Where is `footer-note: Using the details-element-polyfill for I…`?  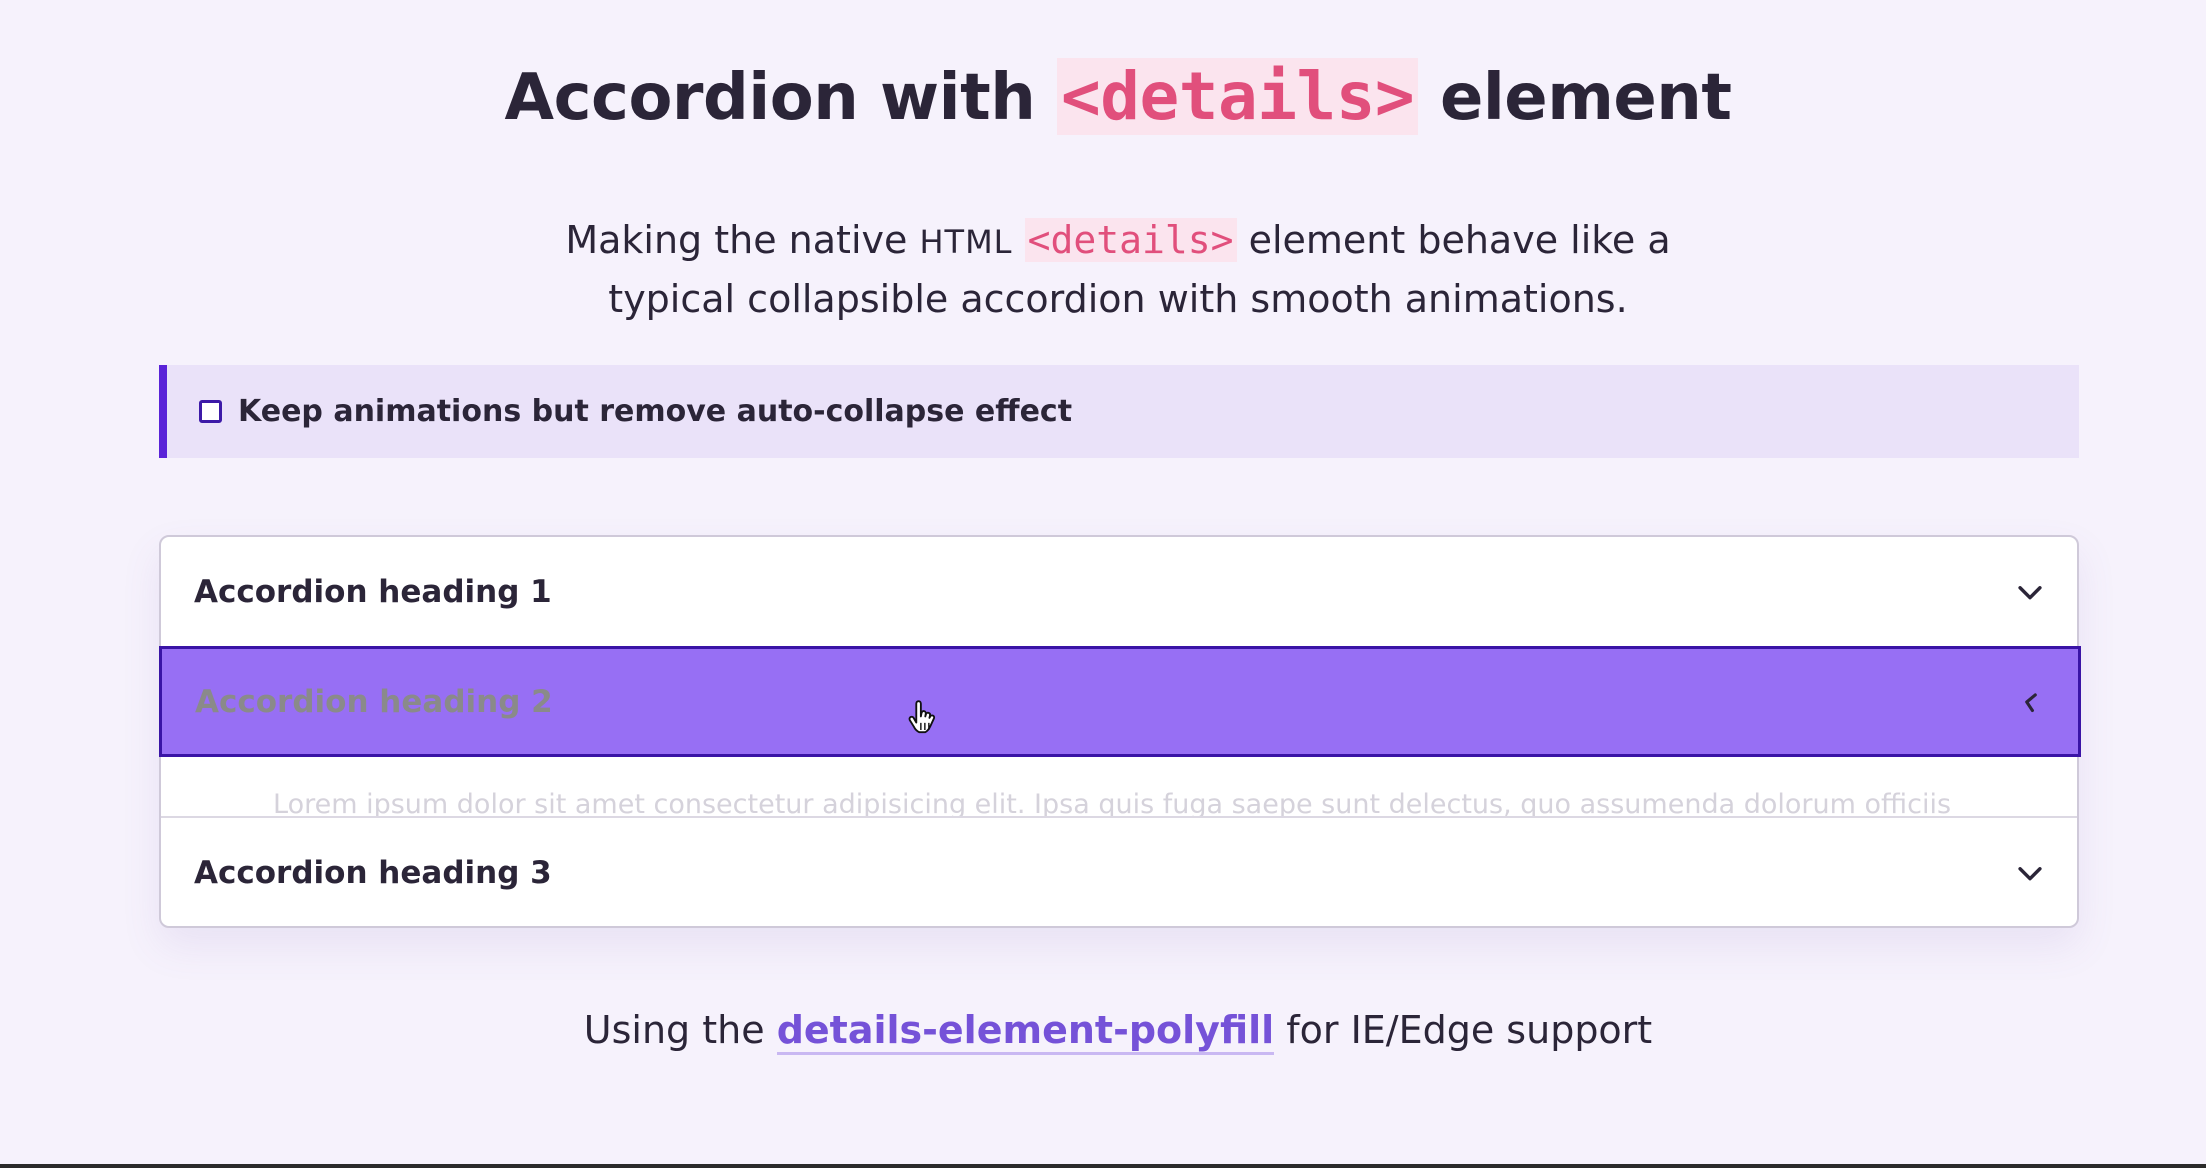
footer-note: Using the details-element-polyfill for I… is located at coordinates (1103, 1030).